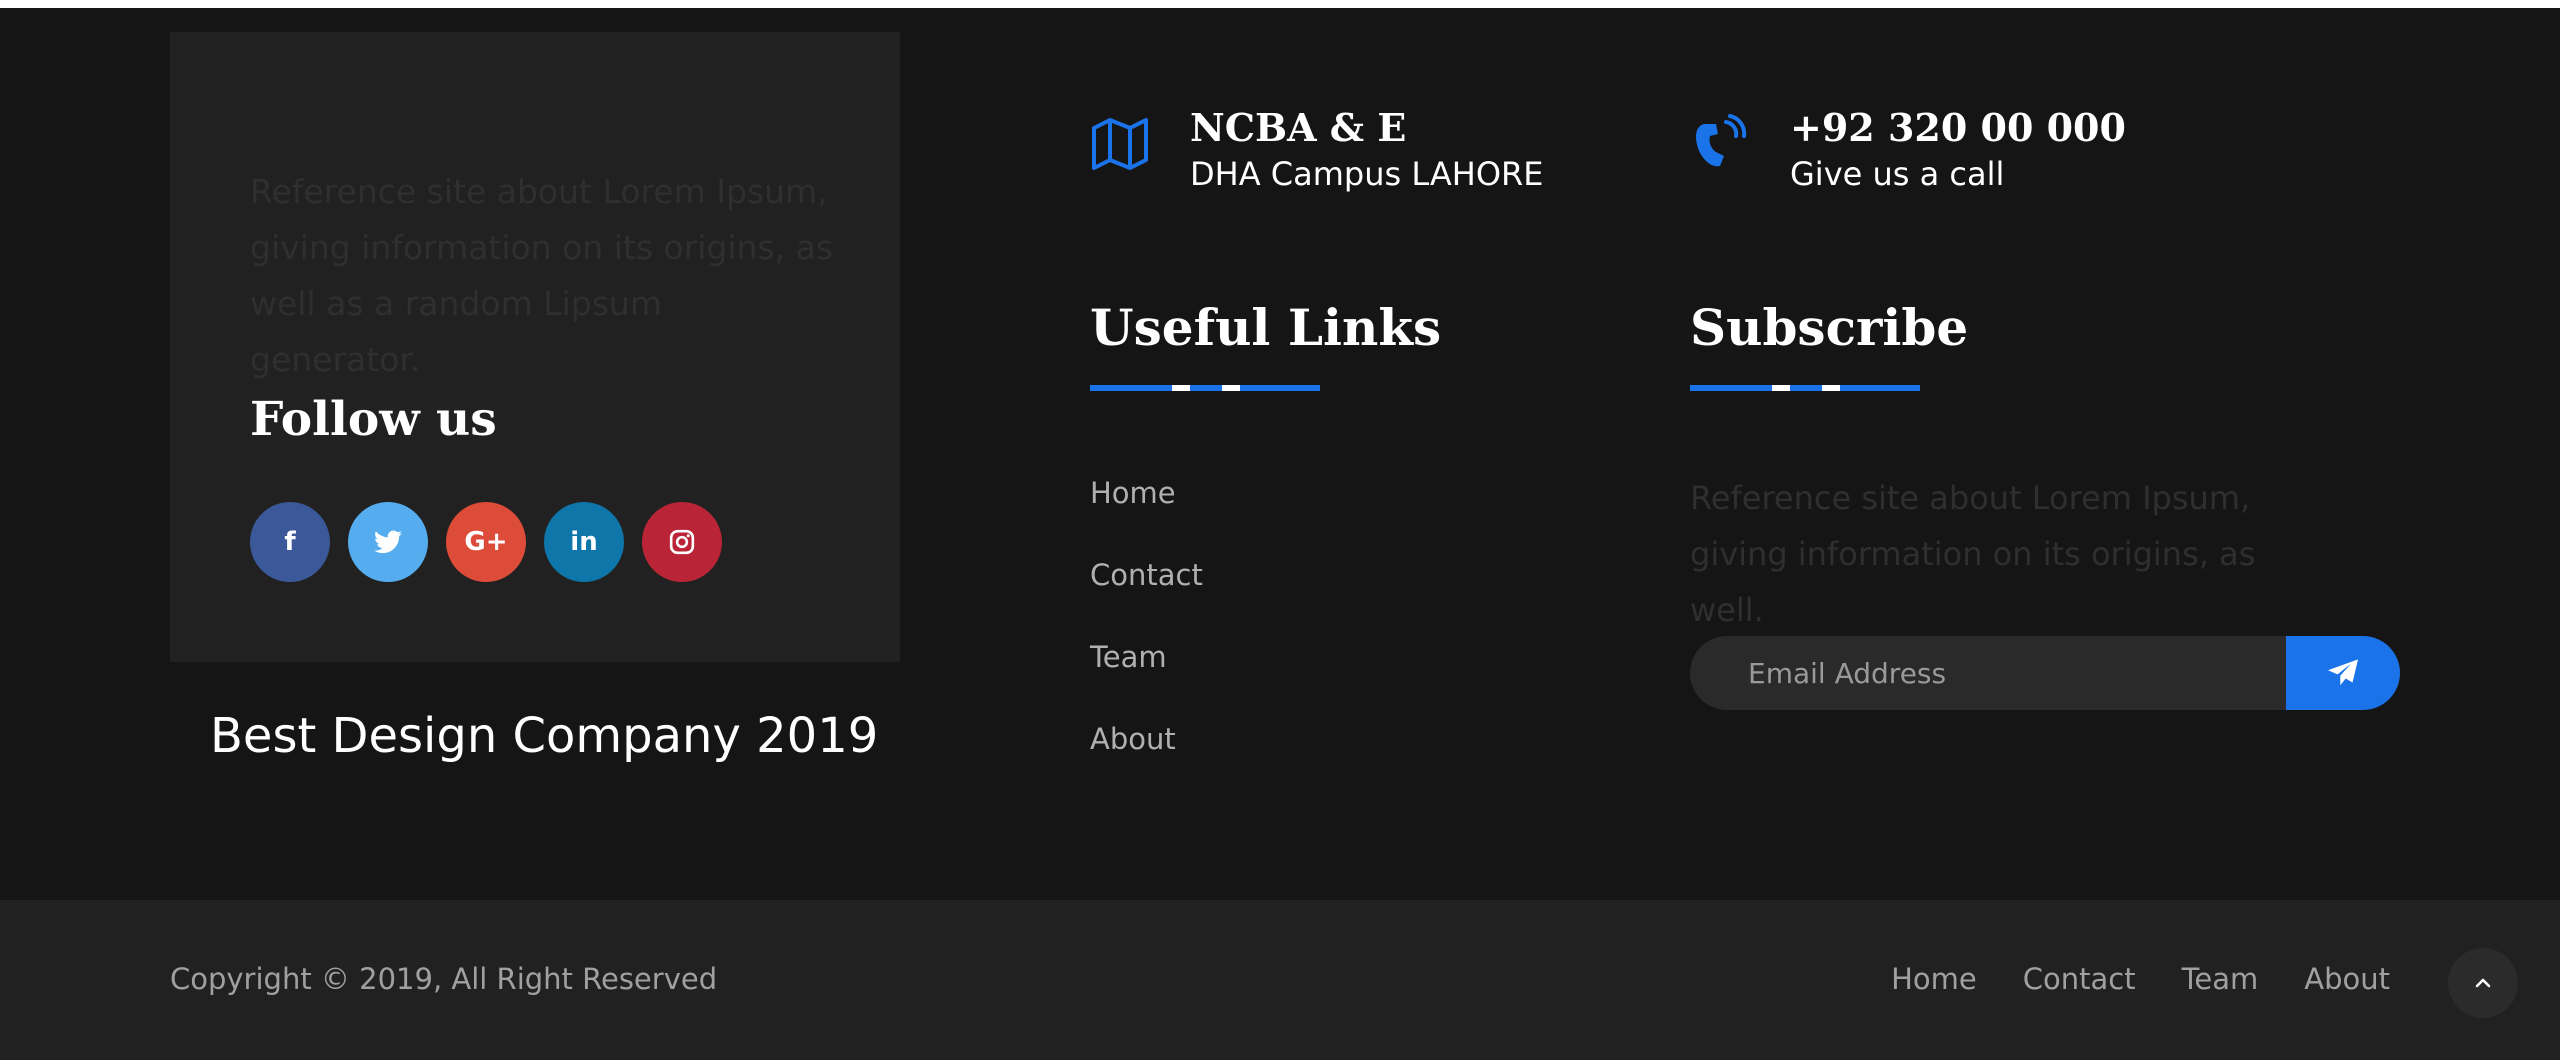 The height and width of the screenshot is (1060, 2560). What do you see at coordinates (1367, 174) in the screenshot?
I see `address-sub: DHA Campus LAHORE` at bounding box center [1367, 174].